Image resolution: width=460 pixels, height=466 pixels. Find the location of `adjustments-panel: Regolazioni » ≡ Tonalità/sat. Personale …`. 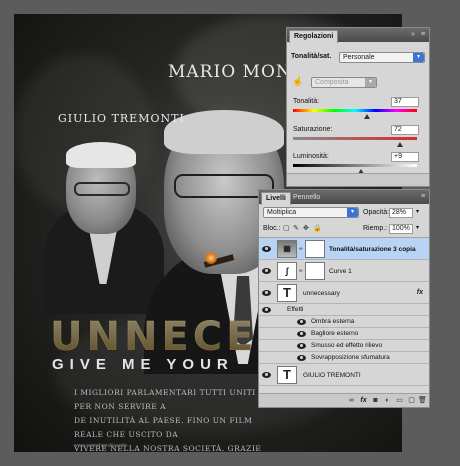

adjustments-panel: Regolazioni » ≡ Tonalità/sat. Personale … is located at coordinates (358, 107).